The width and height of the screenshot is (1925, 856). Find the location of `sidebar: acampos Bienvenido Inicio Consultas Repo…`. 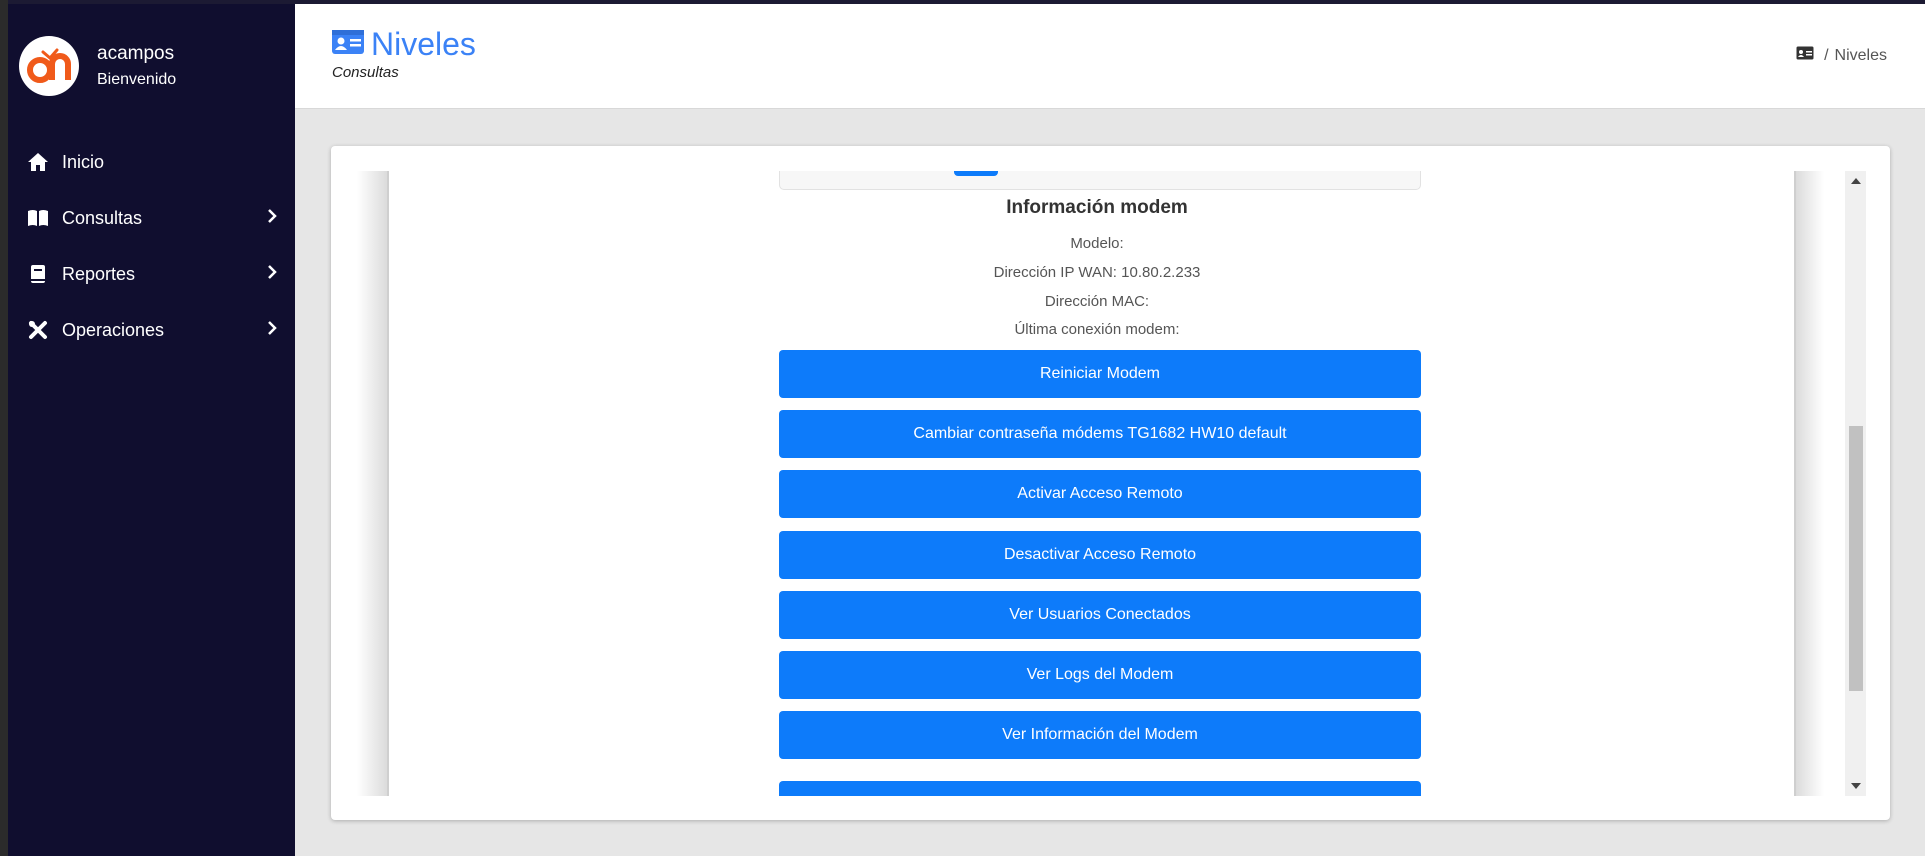

sidebar: acampos Bienvenido Inicio Consultas Repo… is located at coordinates (151, 430).